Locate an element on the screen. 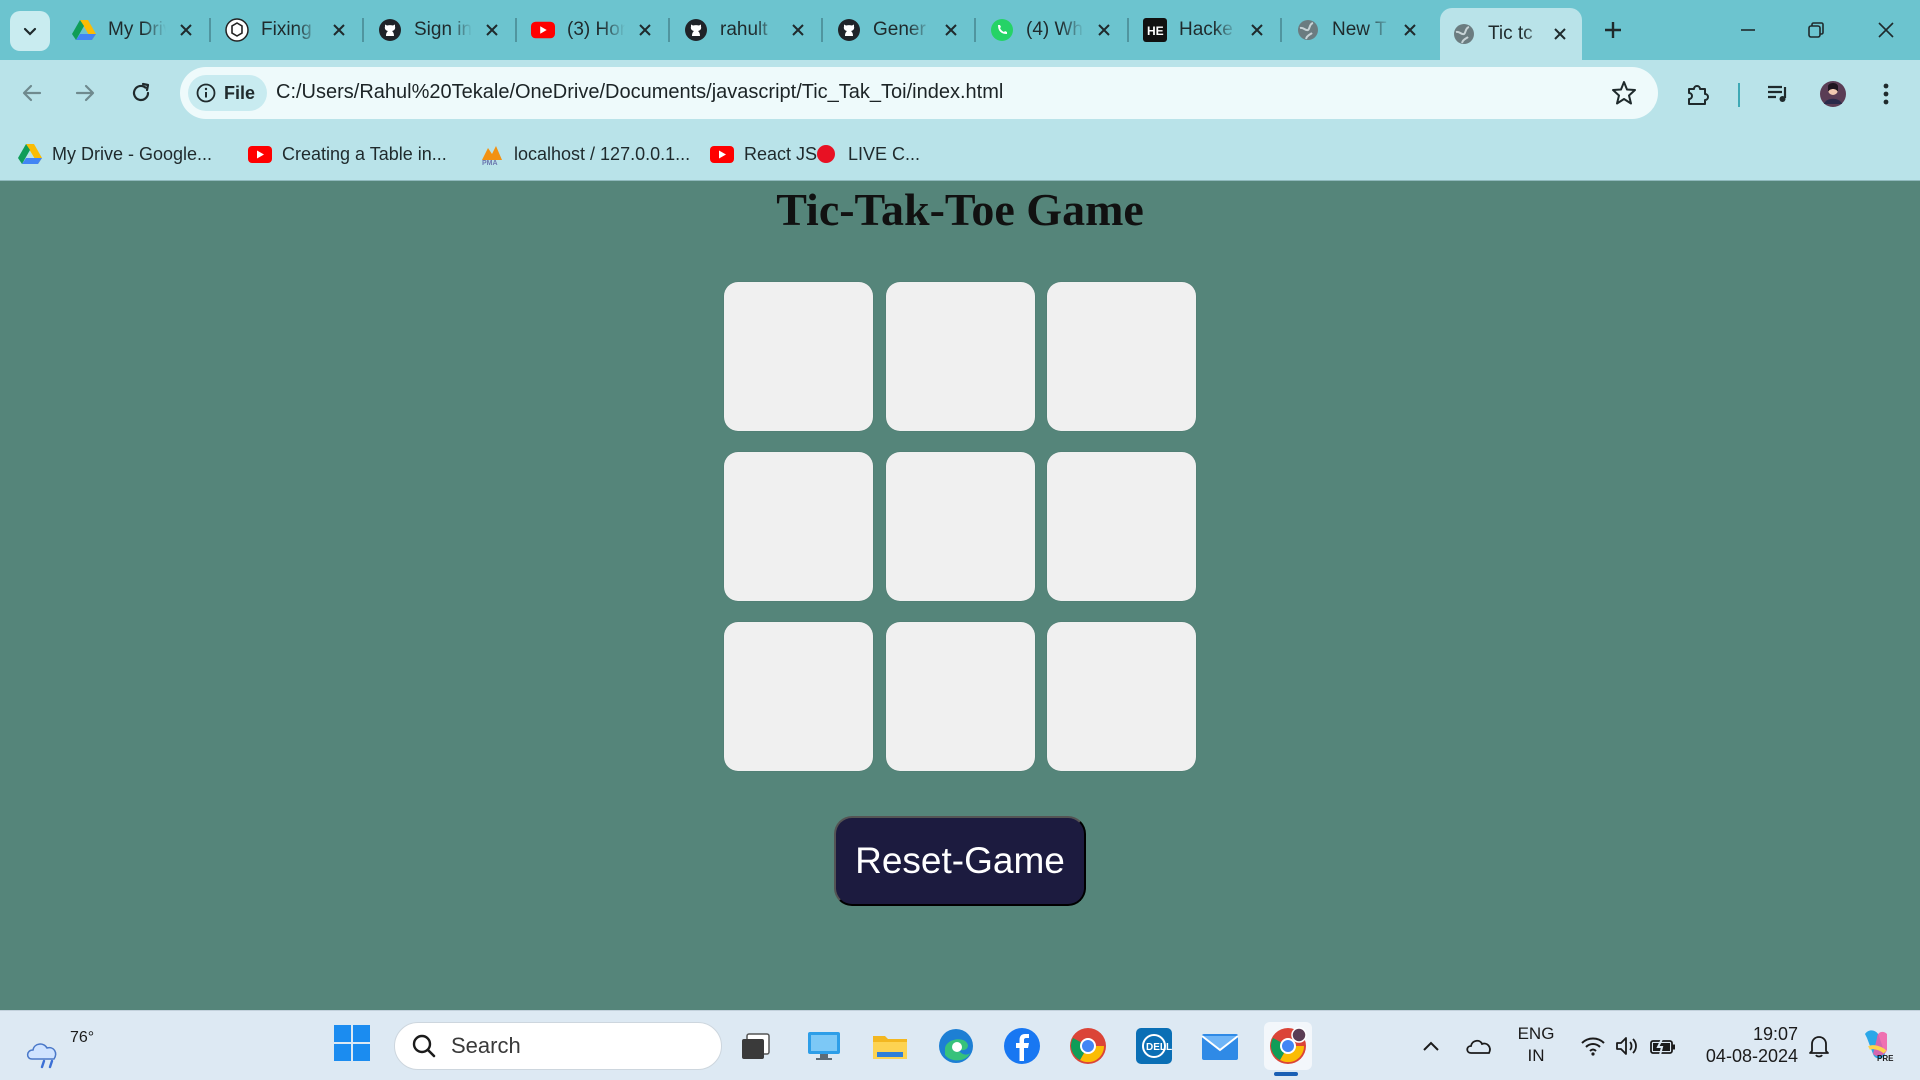 The width and height of the screenshot is (1920, 1080). tab-separator is located at coordinates (1128, 30).